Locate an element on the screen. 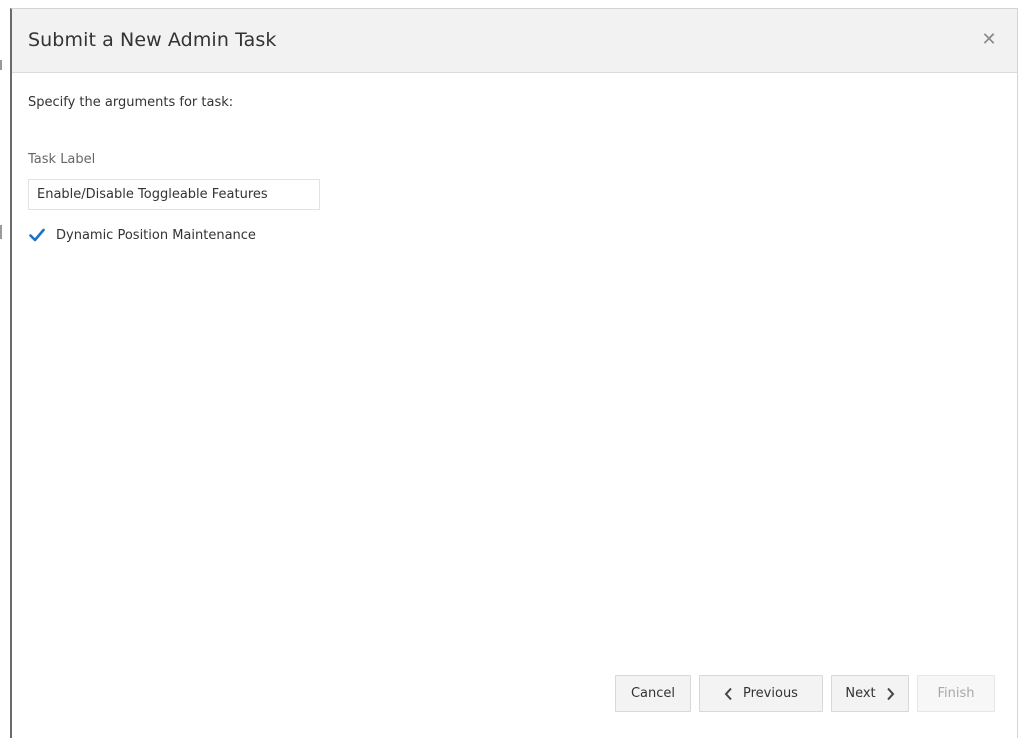 The height and width of the screenshot is (738, 1023). chevron-right-icon is located at coordinates (890, 694).